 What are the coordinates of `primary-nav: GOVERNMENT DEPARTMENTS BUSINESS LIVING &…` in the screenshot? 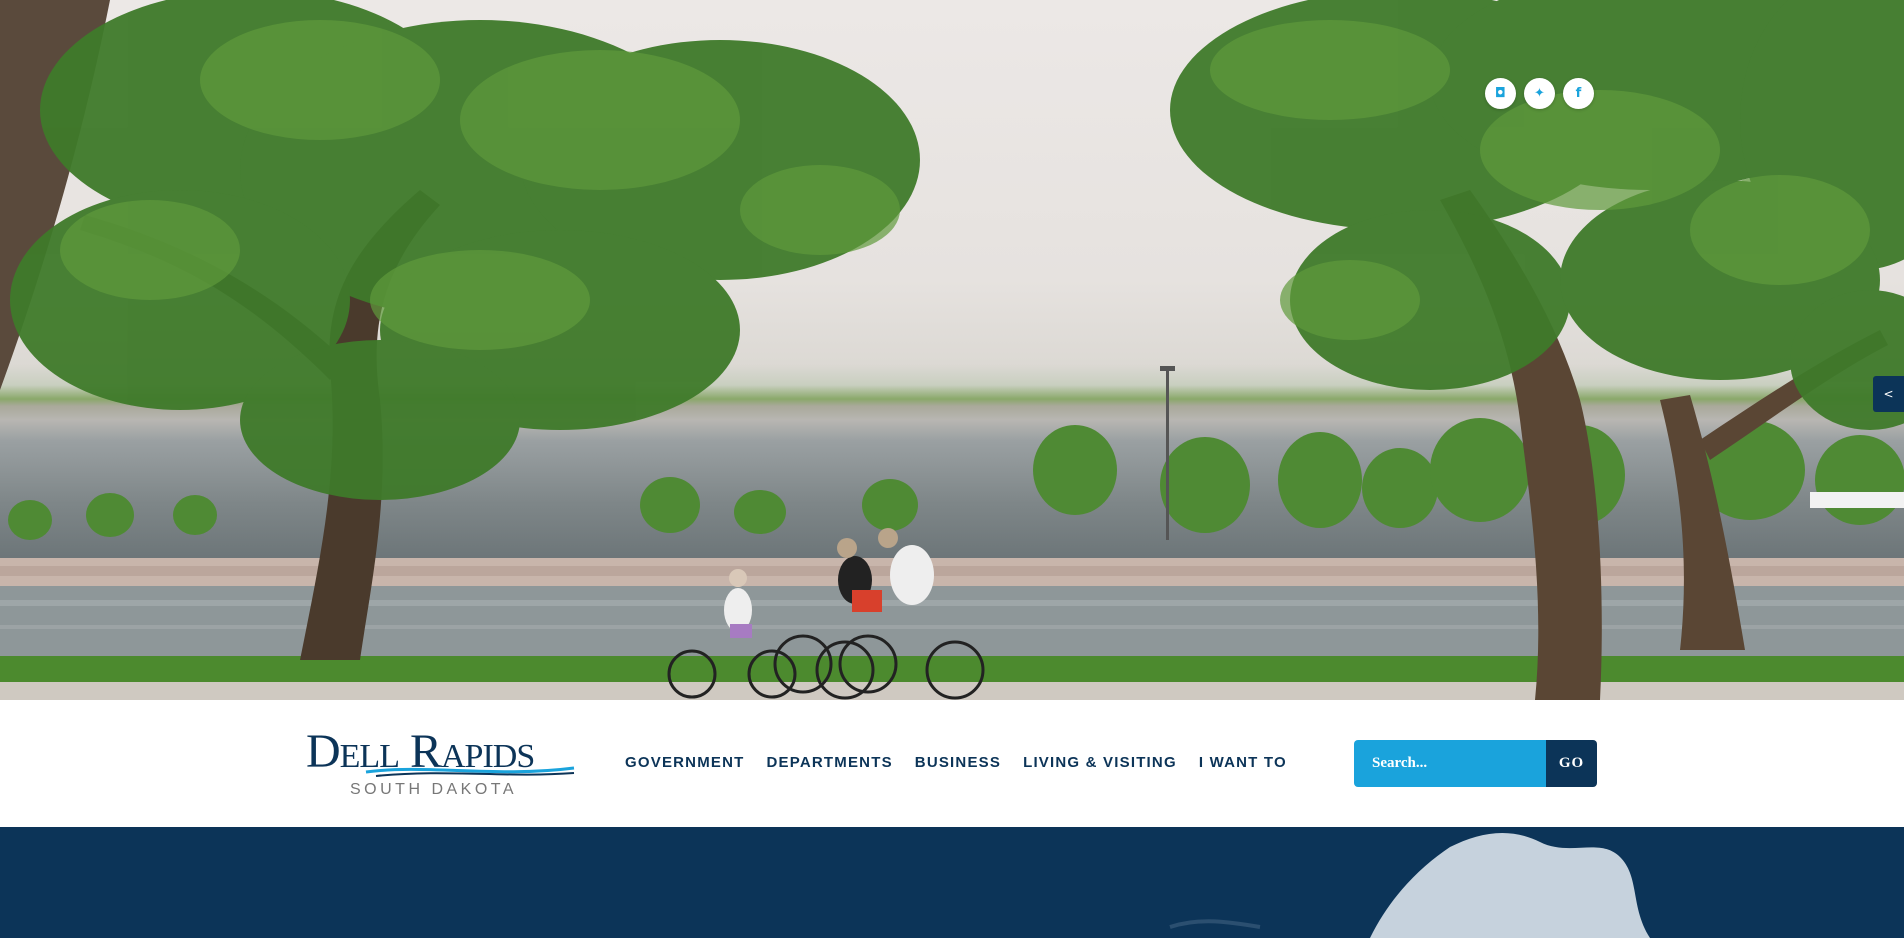 It's located at (956, 762).